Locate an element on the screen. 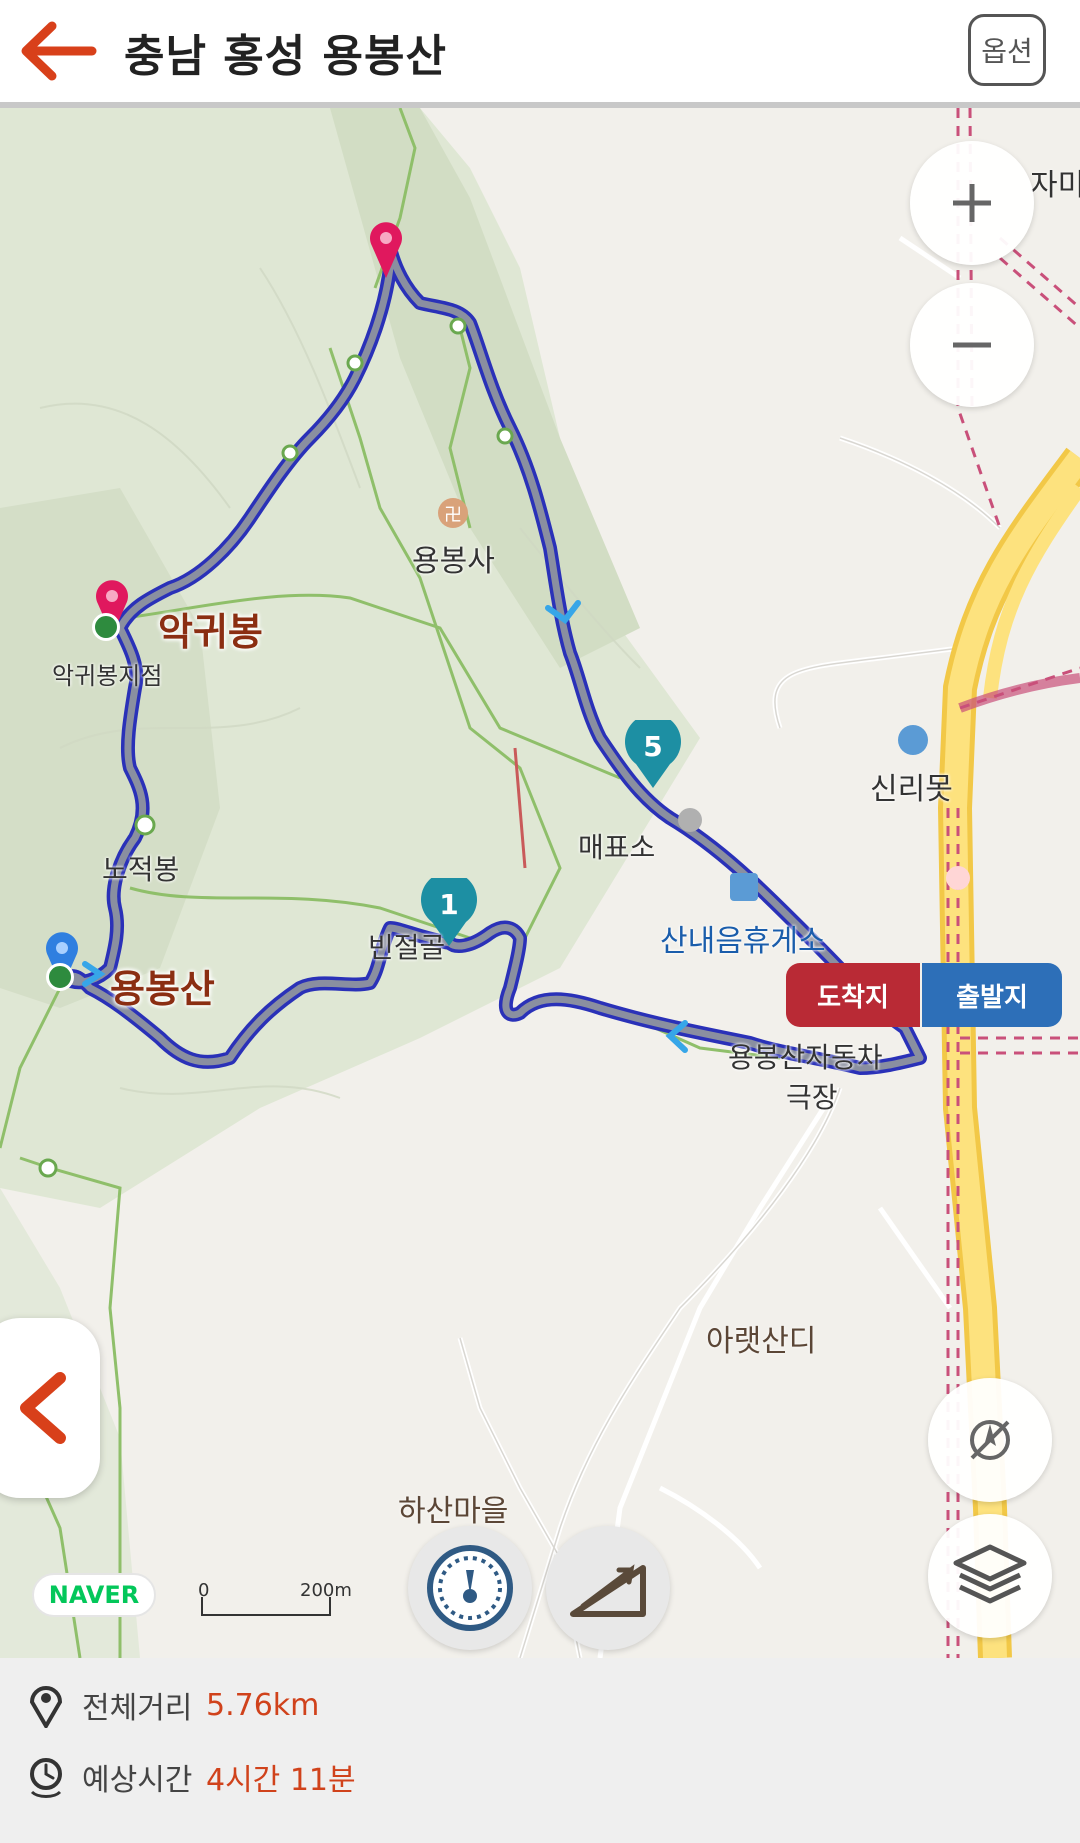 The height and width of the screenshot is (1843, 1080). scale-zero: 0 is located at coordinates (204, 1590).